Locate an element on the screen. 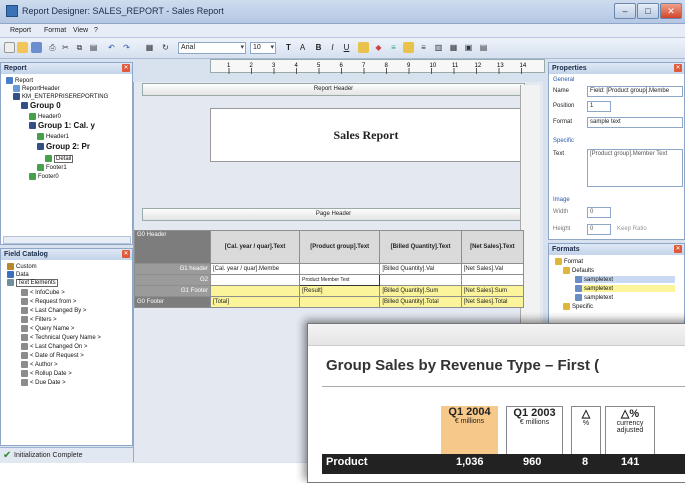 This screenshot has width=685, height=483. cell-product-member-text: Product Member Text is located at coordinates (340, 280).